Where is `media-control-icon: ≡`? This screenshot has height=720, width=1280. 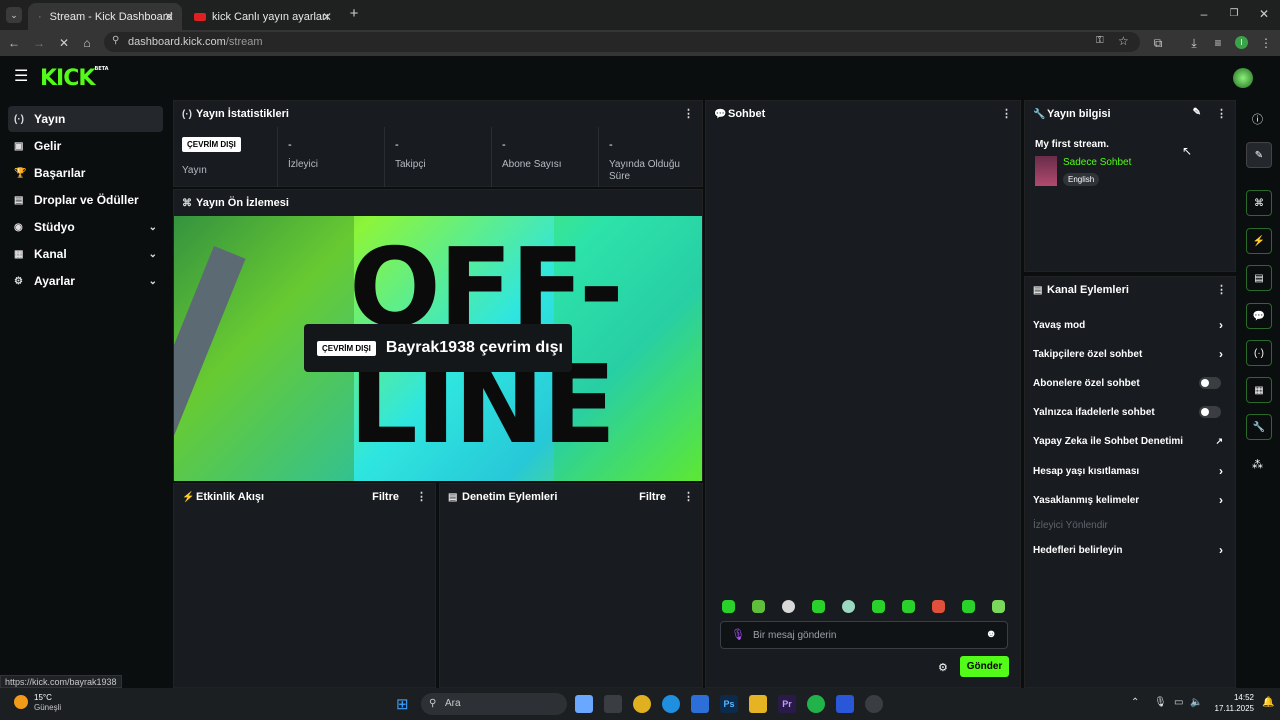
media-control-icon: ≡ is located at coordinates (1218, 43).